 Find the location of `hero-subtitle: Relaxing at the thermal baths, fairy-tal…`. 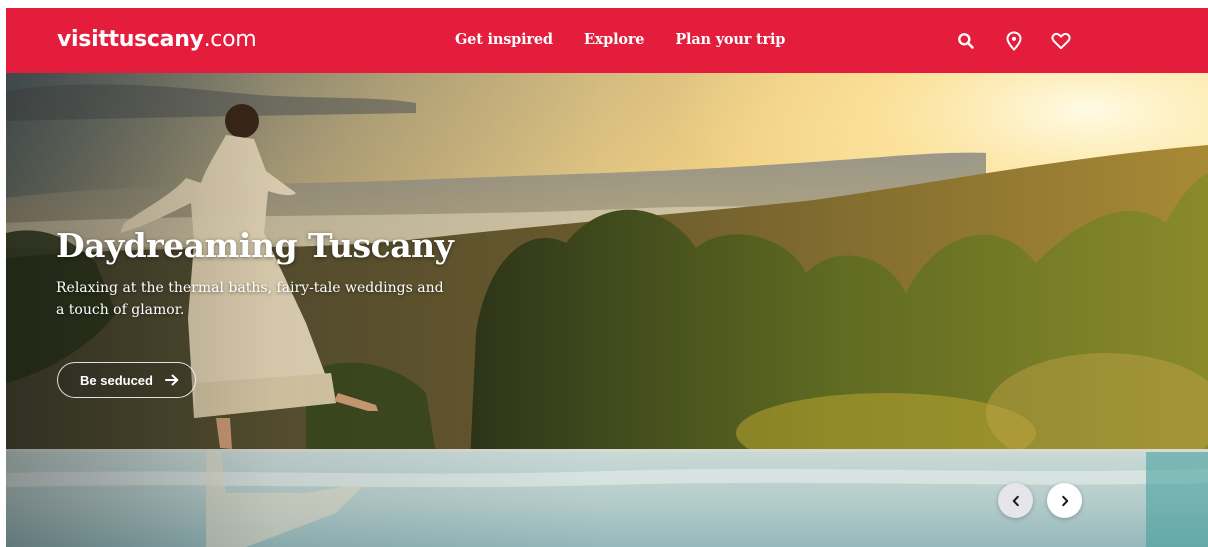

hero-subtitle: Relaxing at the thermal baths, fairy-tal… is located at coordinates (250, 299).